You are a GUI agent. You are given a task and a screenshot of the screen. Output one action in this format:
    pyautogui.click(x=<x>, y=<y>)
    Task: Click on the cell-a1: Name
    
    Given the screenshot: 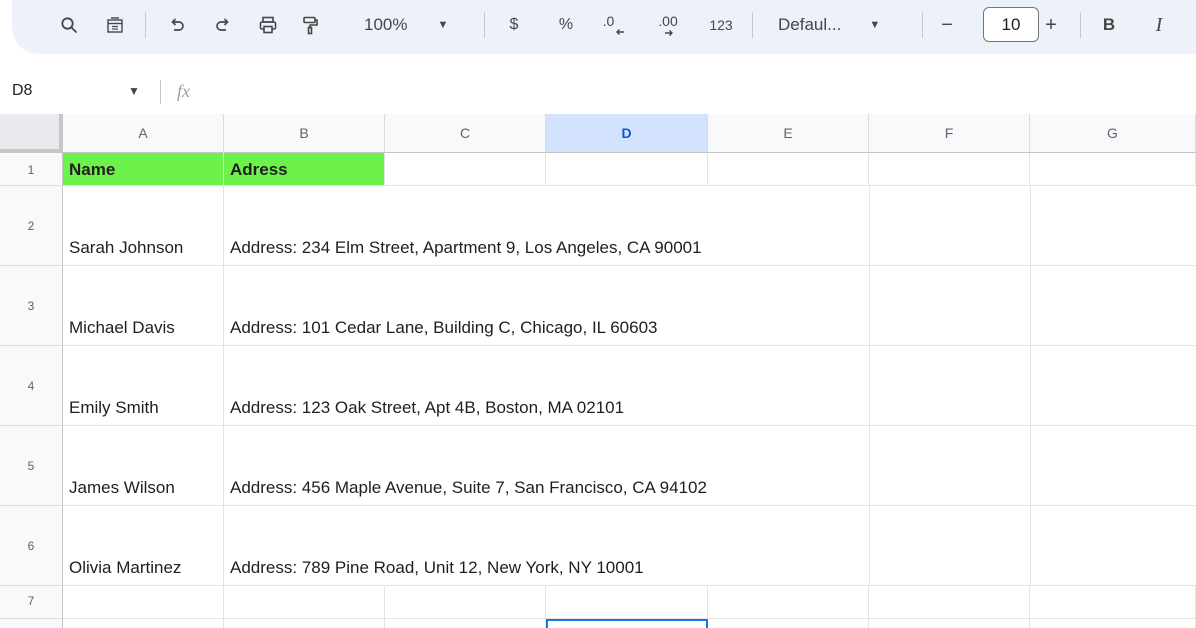 What is the action you would take?
    pyautogui.click(x=143, y=169)
    